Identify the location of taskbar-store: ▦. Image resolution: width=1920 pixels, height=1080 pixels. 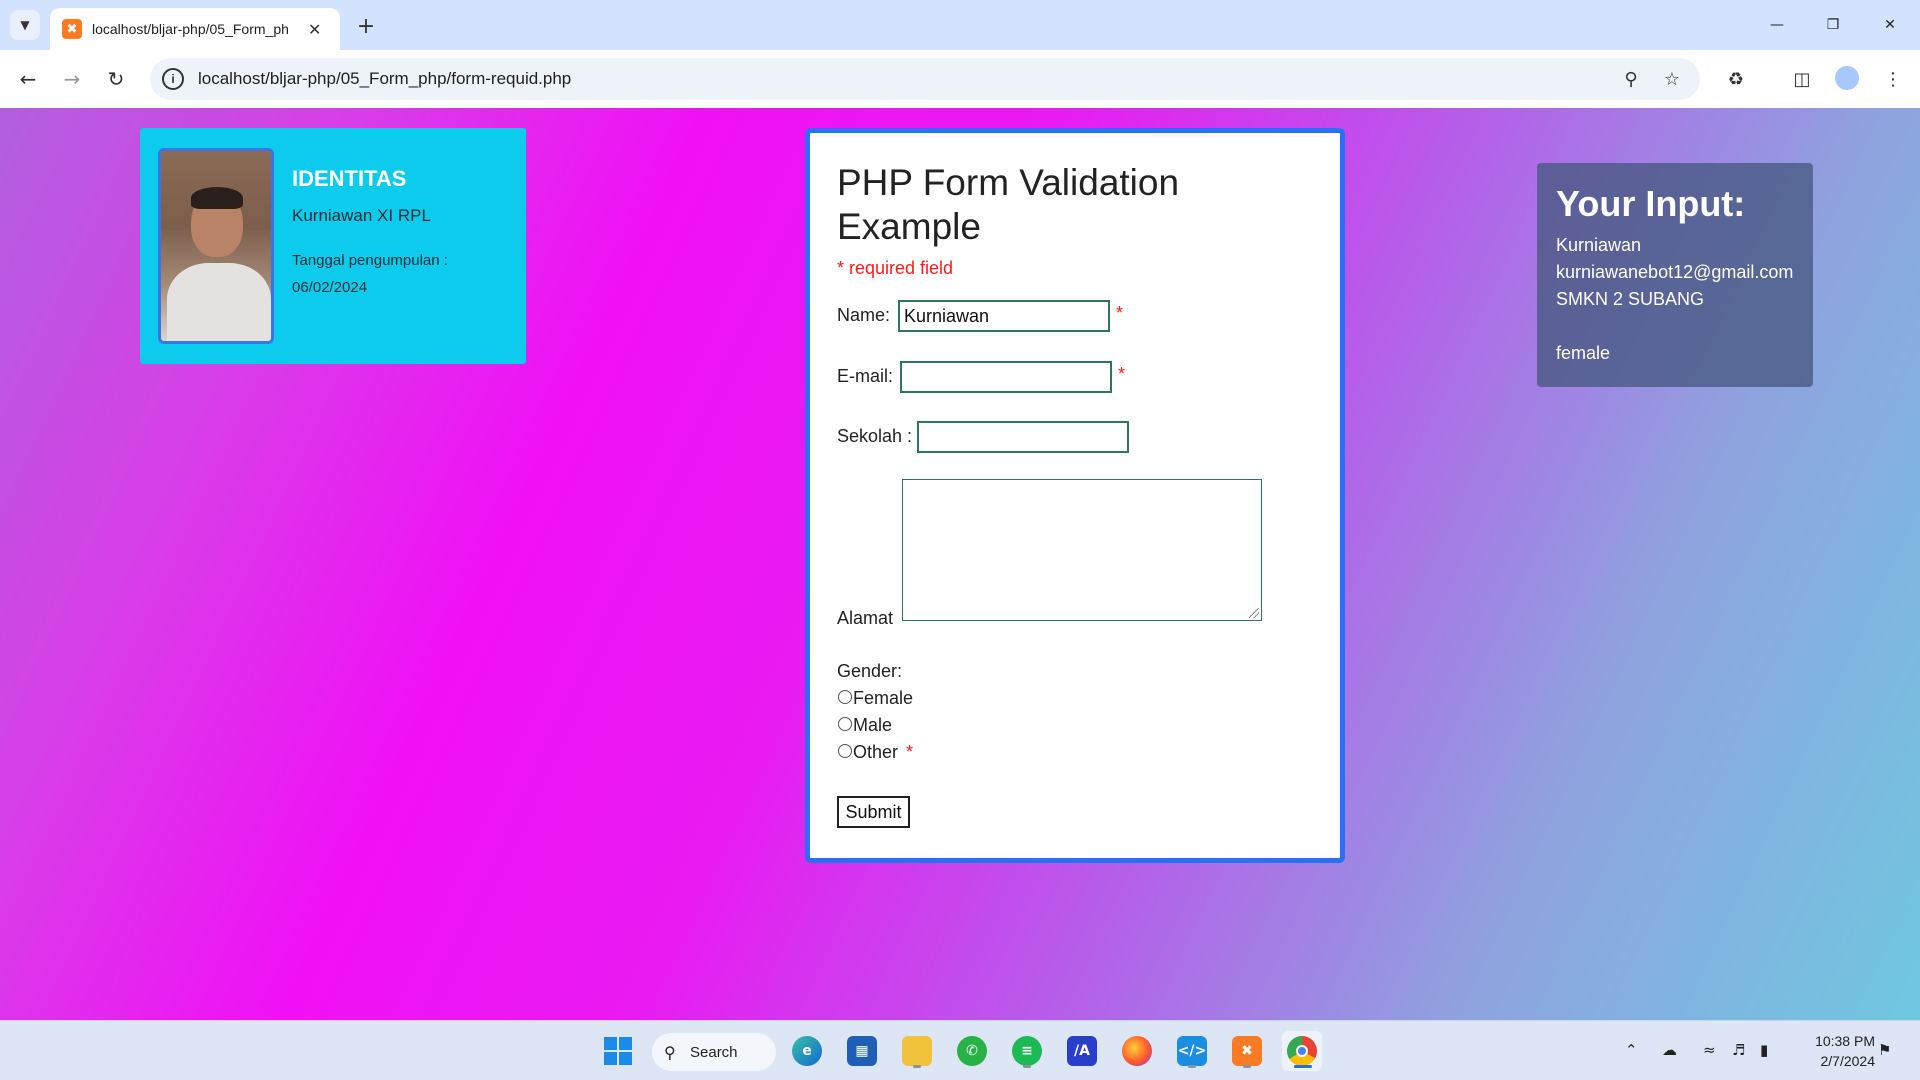
(862, 1051).